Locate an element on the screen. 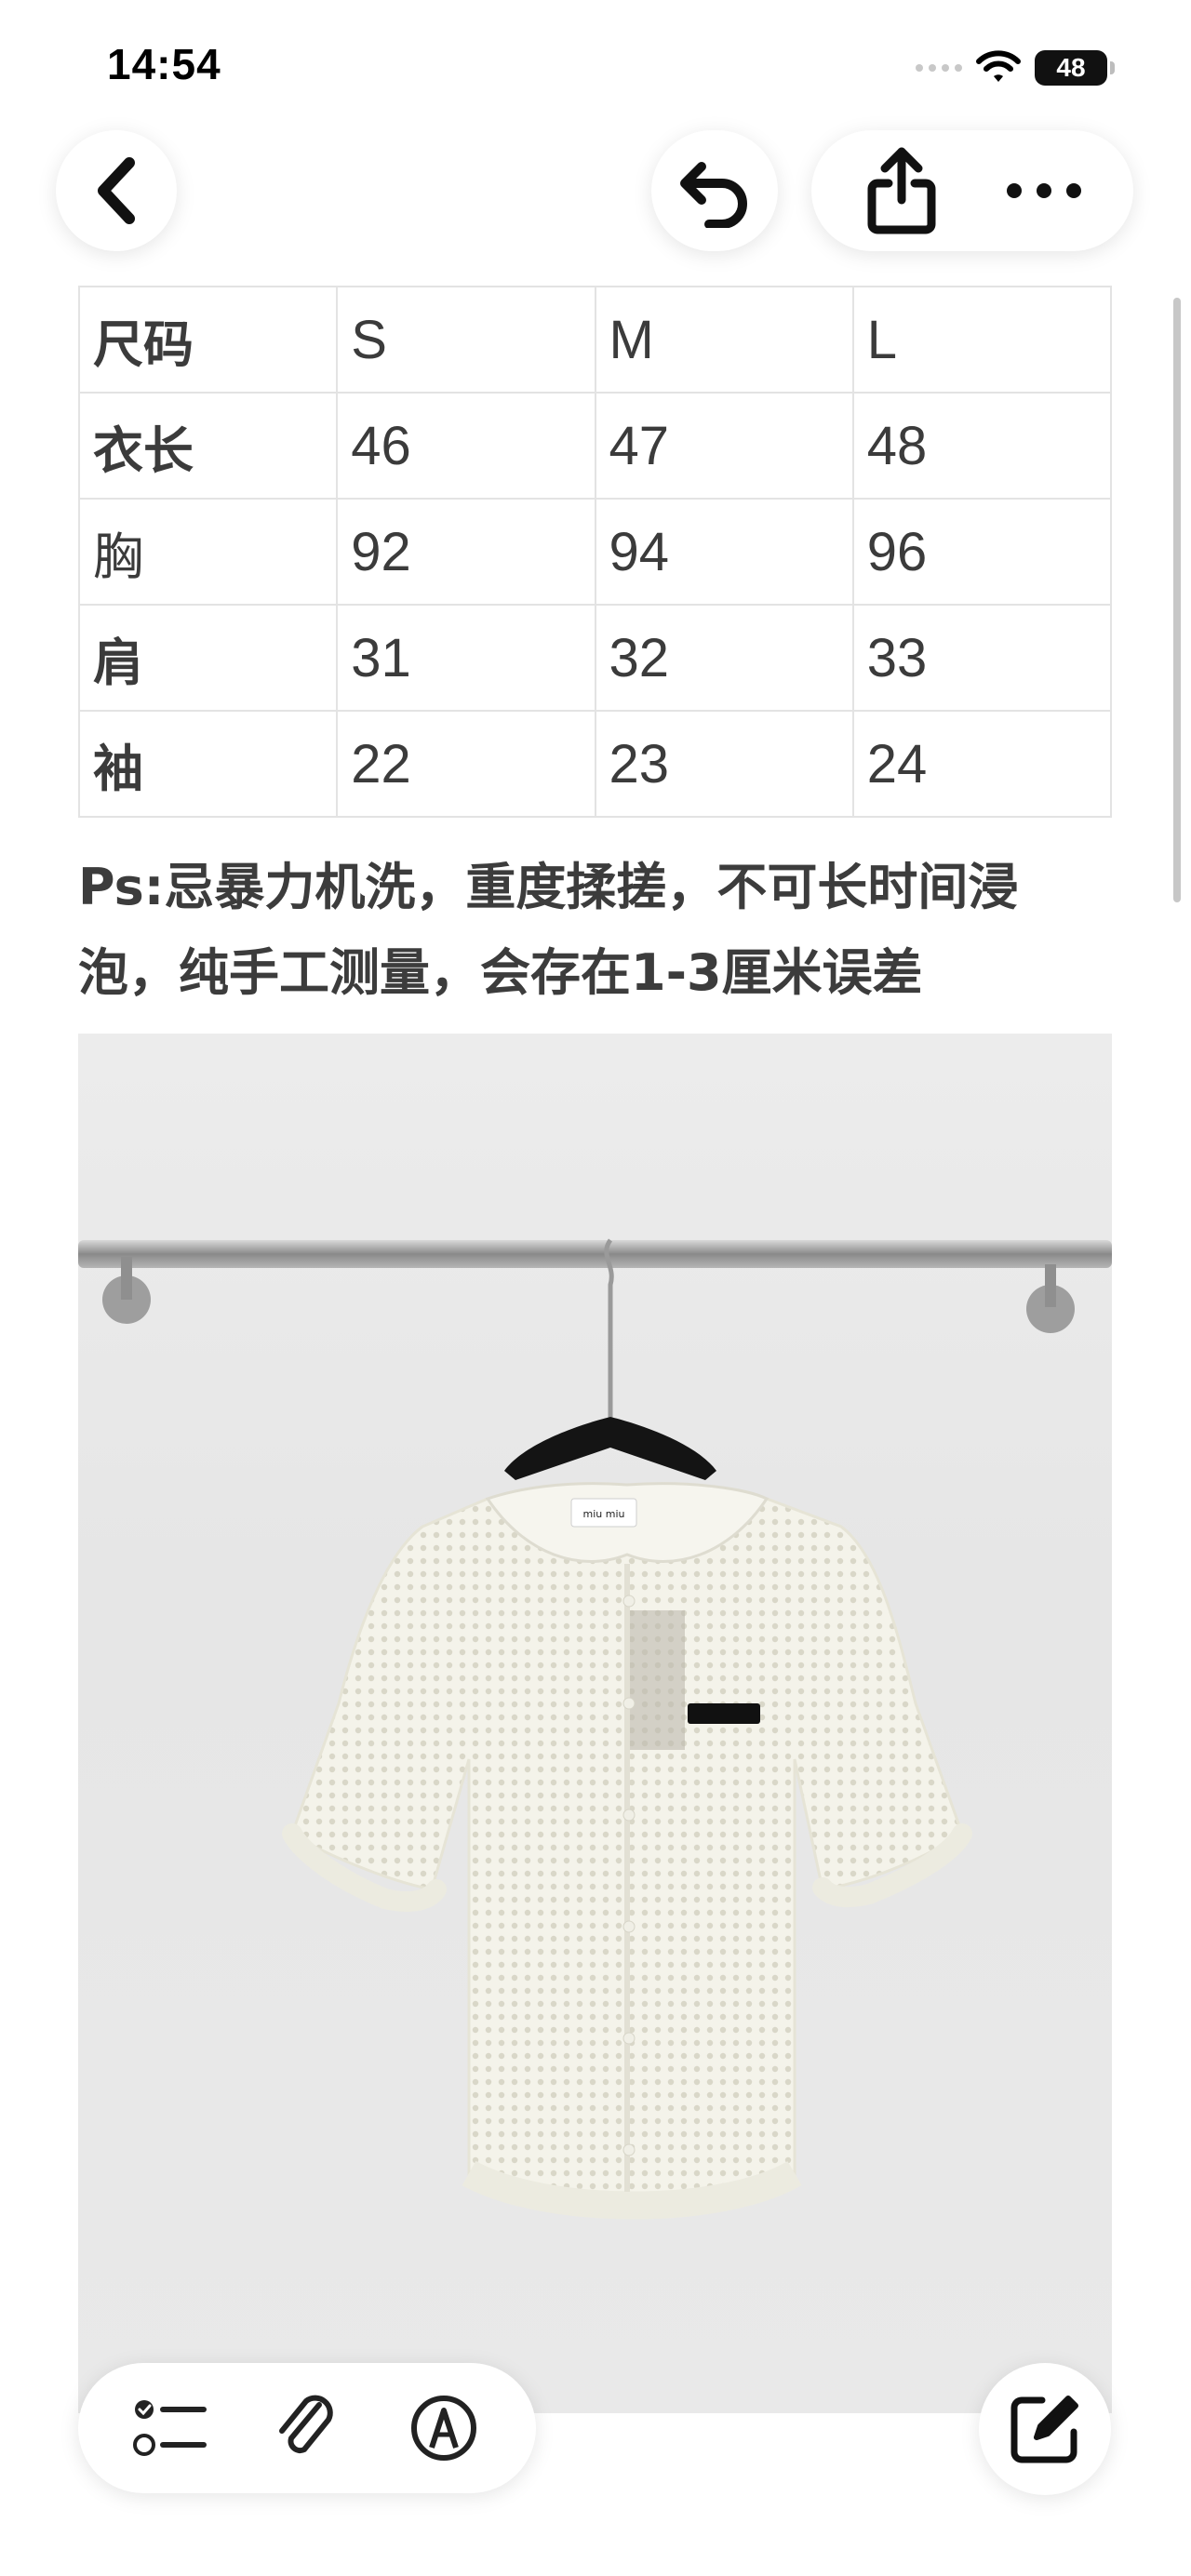  wifi-icon is located at coordinates (998, 66).